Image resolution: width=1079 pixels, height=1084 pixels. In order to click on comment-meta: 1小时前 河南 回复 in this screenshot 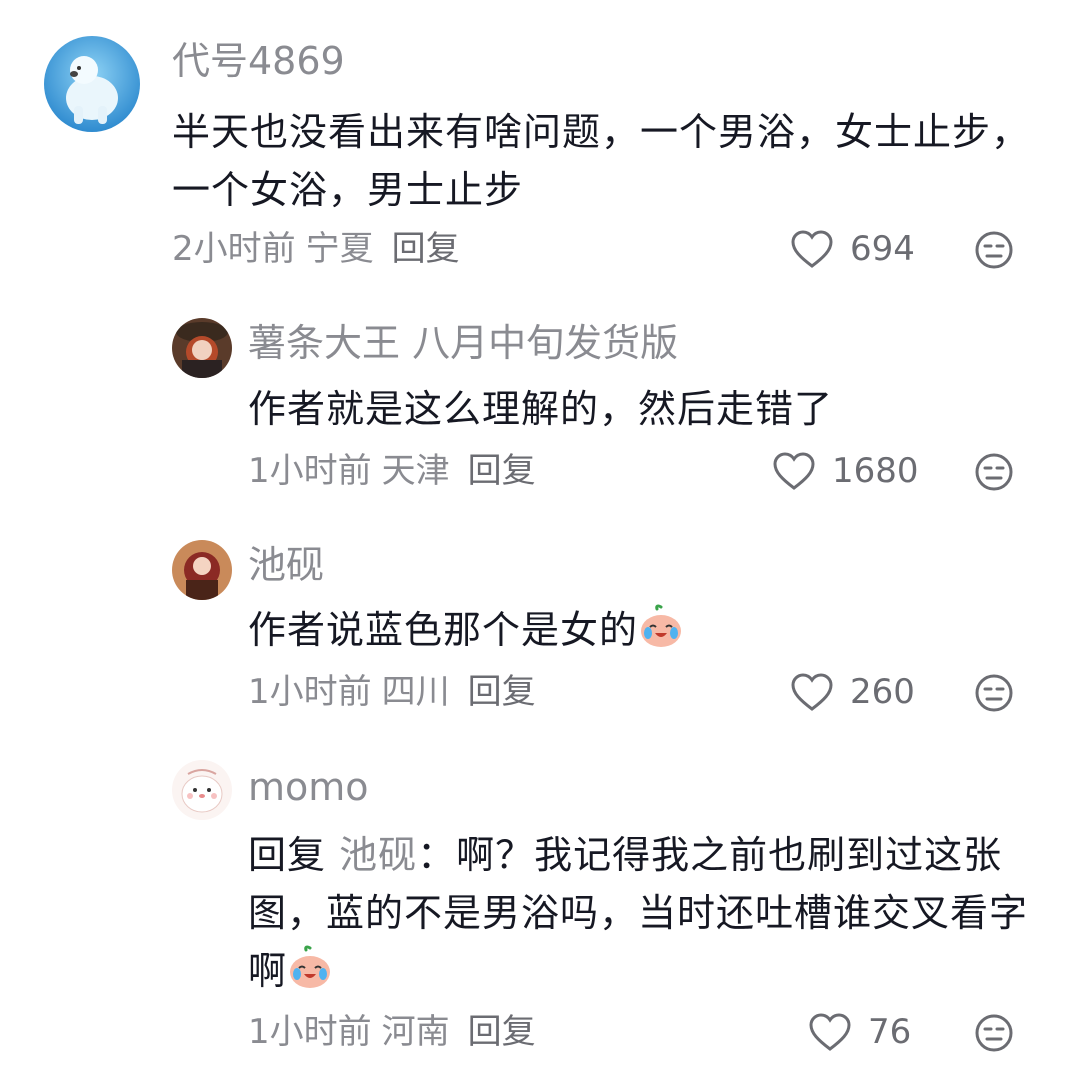, I will do `click(392, 1032)`.